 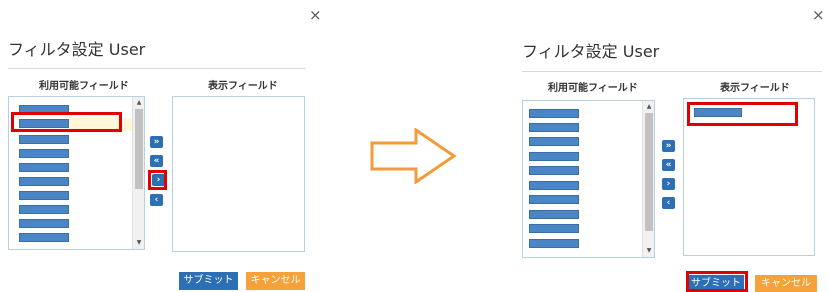 What do you see at coordinates (717, 281) in the screenshot?
I see `submit-highlight-box` at bounding box center [717, 281].